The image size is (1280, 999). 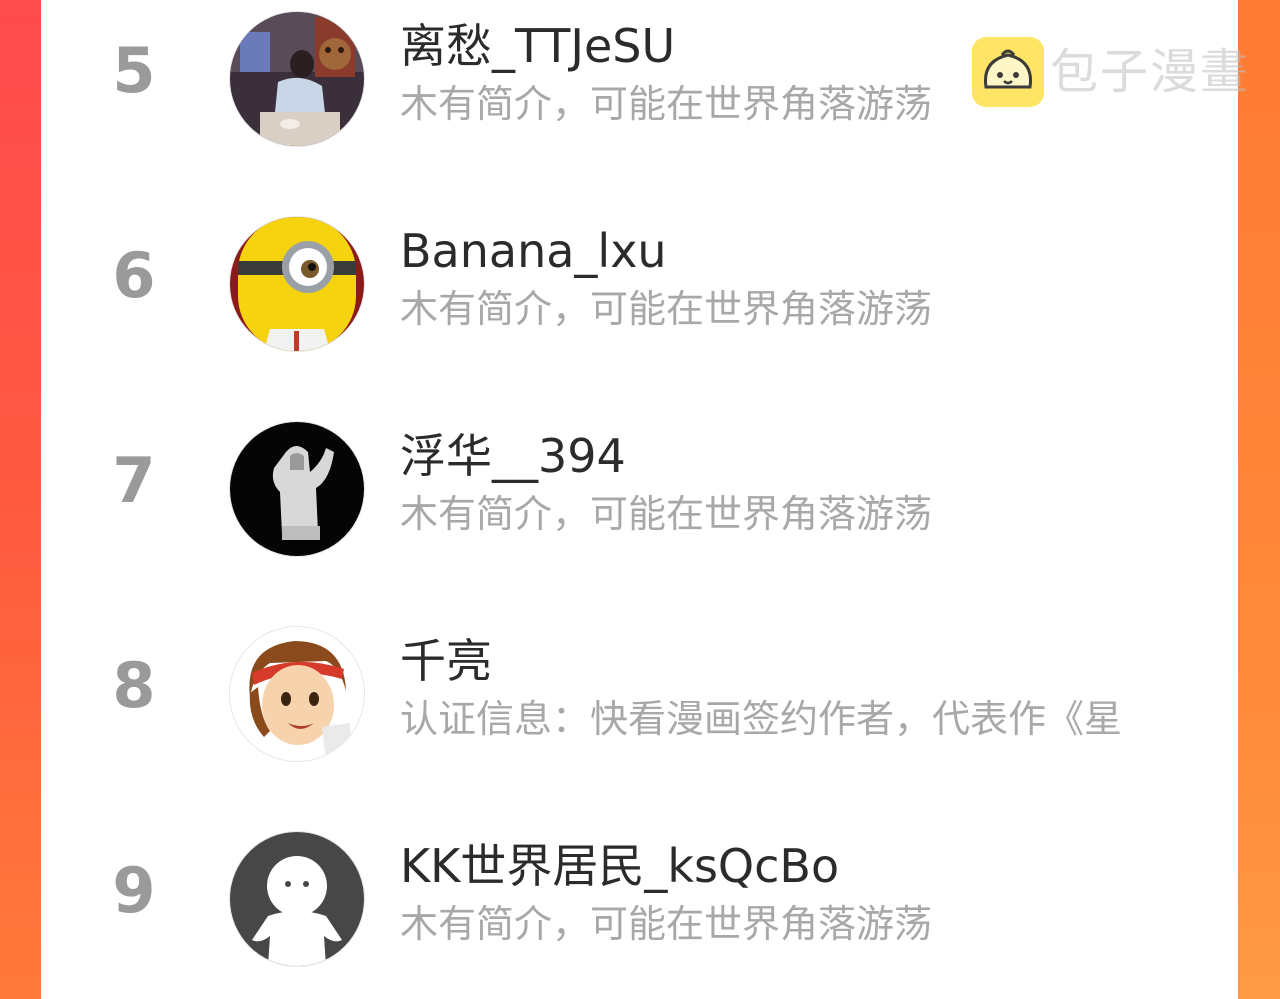 I want to click on manga-boy-headband-icon, so click(x=297, y=694).